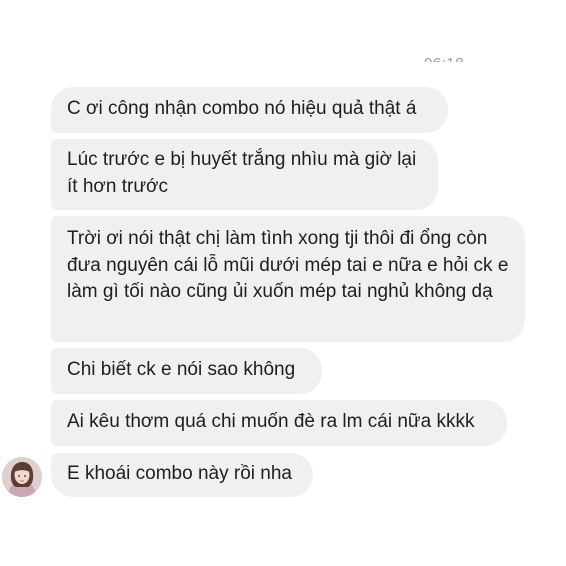 The image size is (566, 566). I want to click on user-avatar-icon, so click(22, 477).